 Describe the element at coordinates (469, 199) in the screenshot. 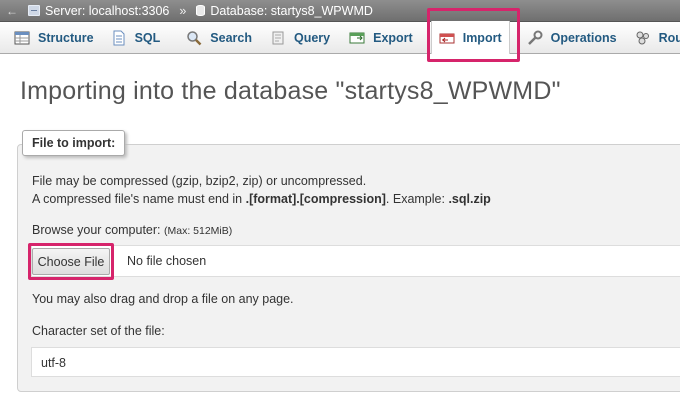

I see `filename-note-example: .sql.zip` at that location.